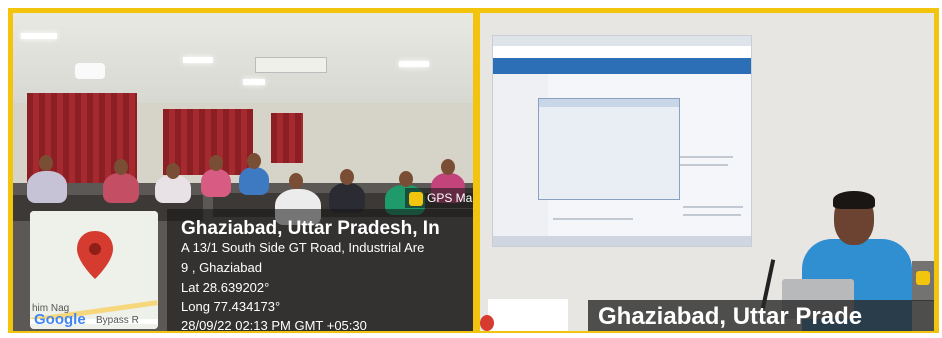  What do you see at coordinates (730, 316) in the screenshot?
I see `location-title: Ghaziabad, Uttar Prade` at bounding box center [730, 316].